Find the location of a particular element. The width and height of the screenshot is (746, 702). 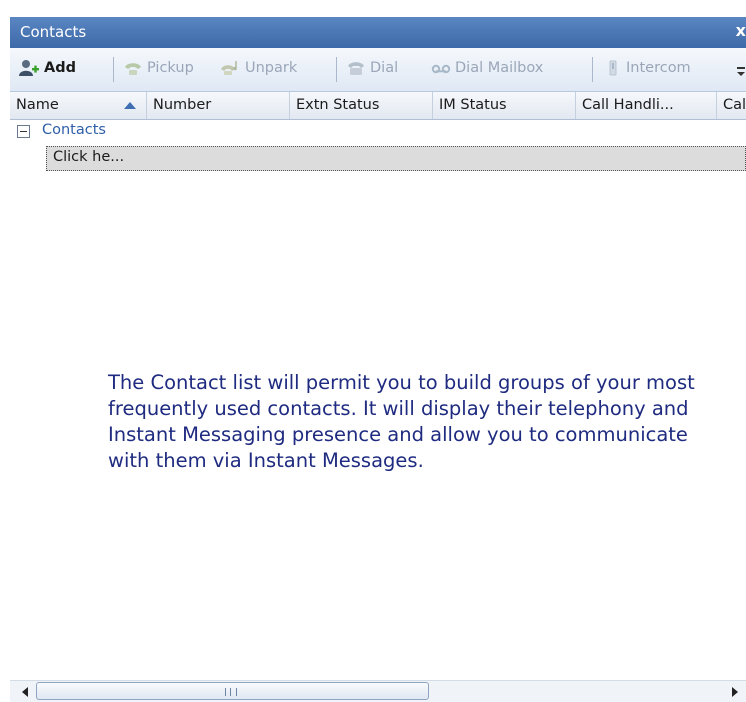

scrollbar-thumb is located at coordinates (232, 691).